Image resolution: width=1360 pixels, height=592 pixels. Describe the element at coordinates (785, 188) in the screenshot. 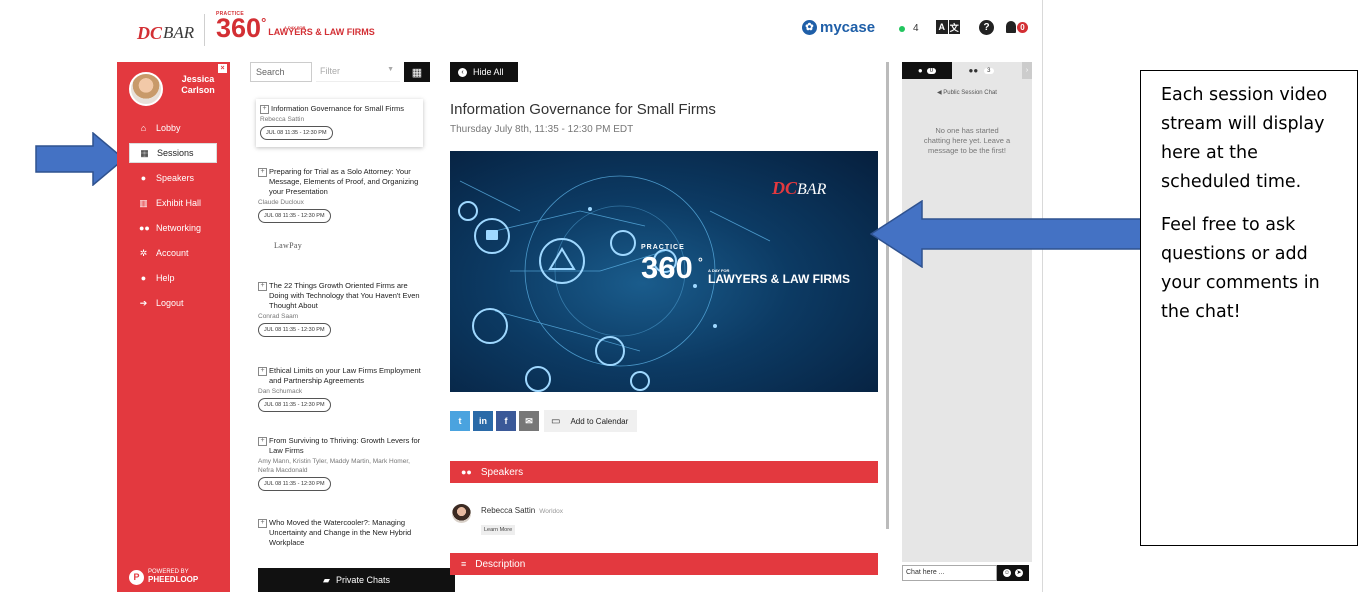

I see `video-logo-dc: DC` at that location.